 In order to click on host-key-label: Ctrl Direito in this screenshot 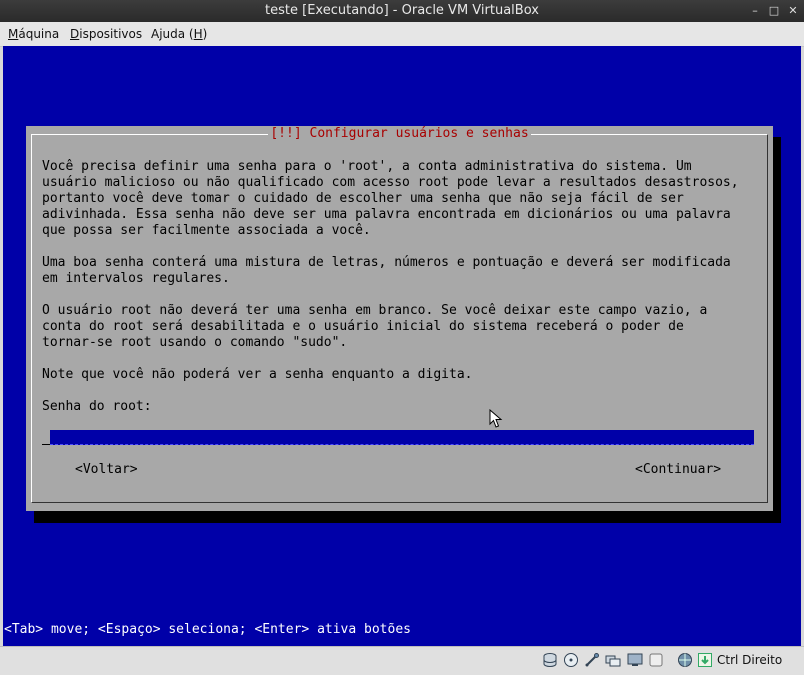, I will do `click(750, 660)`.